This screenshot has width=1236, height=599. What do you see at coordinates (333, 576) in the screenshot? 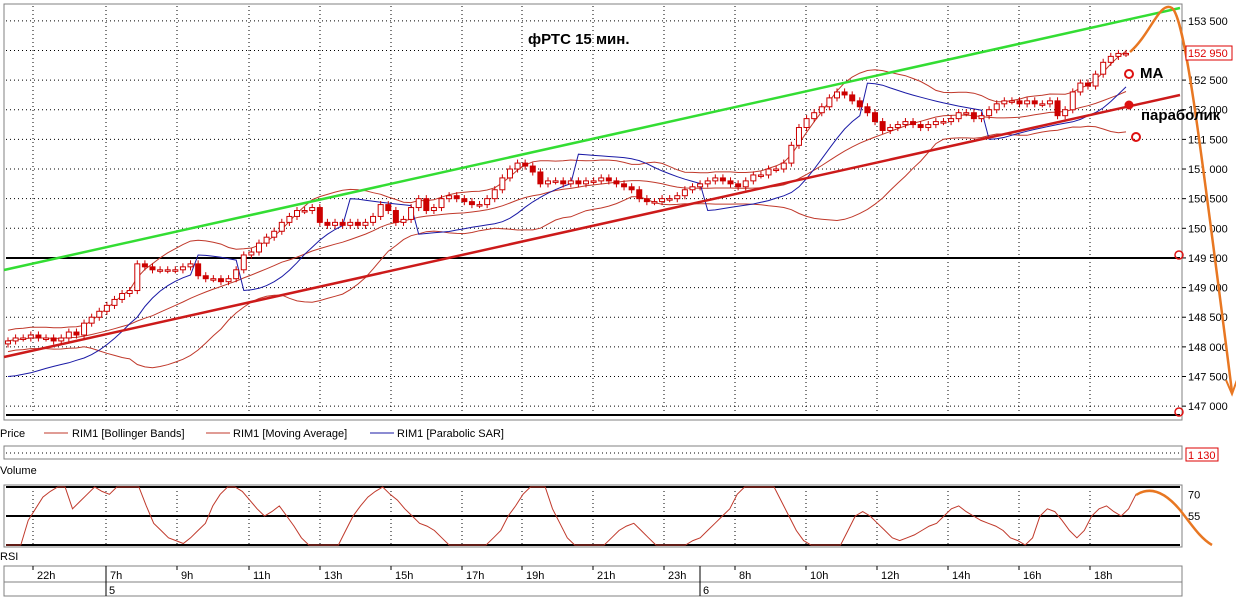
I see `time-tick-label: 13h` at bounding box center [333, 576].